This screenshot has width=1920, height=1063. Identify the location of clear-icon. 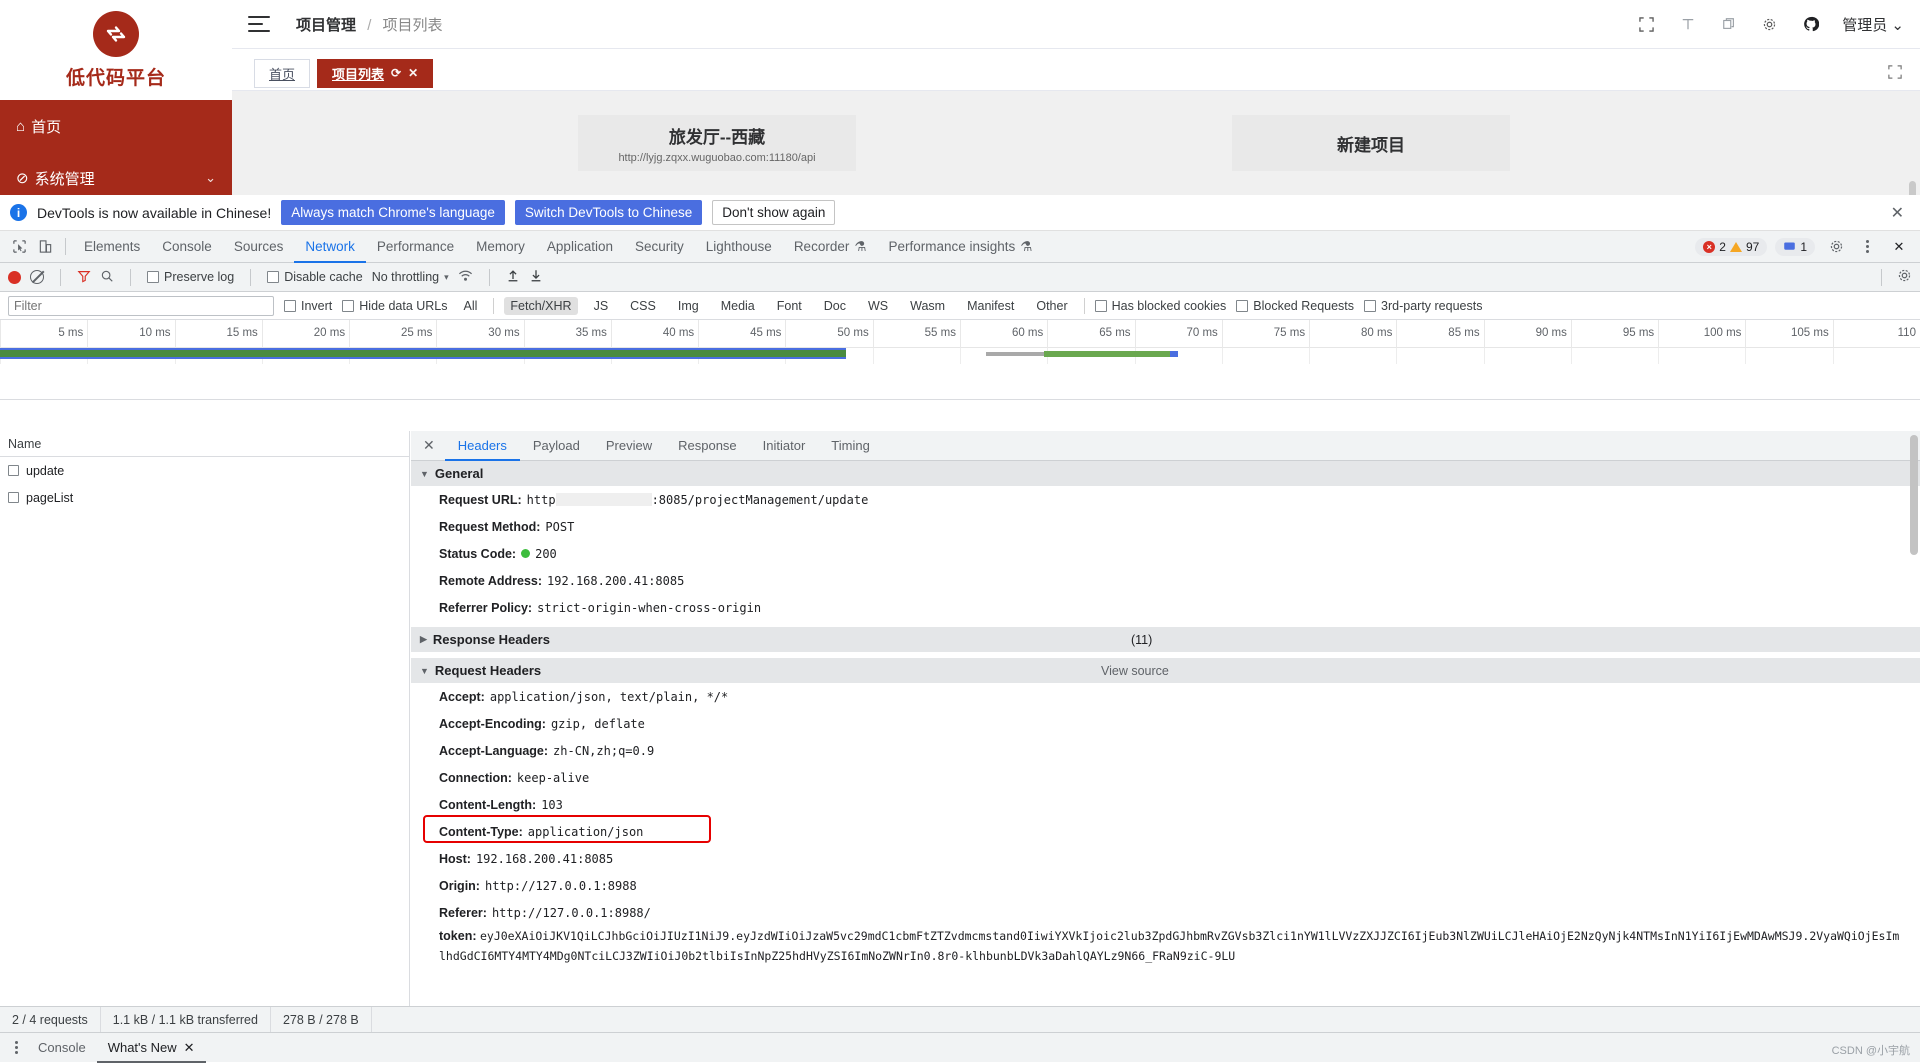
(37, 277).